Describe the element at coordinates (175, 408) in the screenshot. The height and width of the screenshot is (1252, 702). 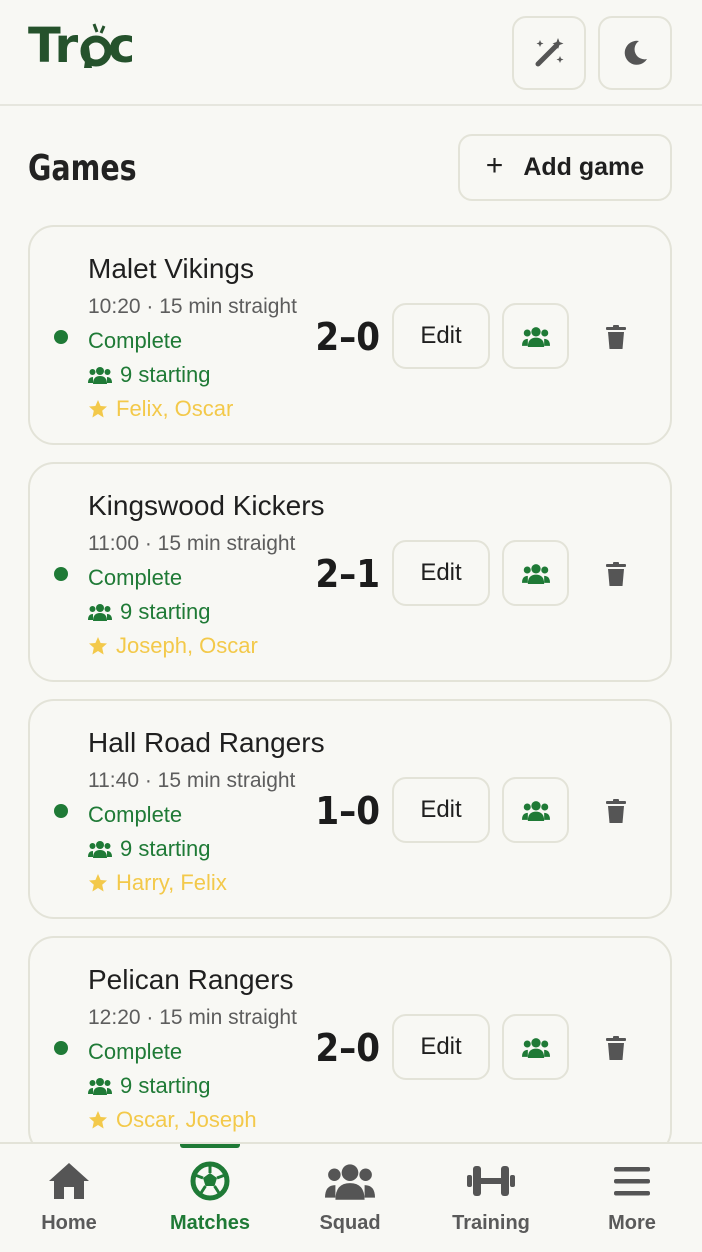
I see `stars-label: Felix, Oscar` at that location.